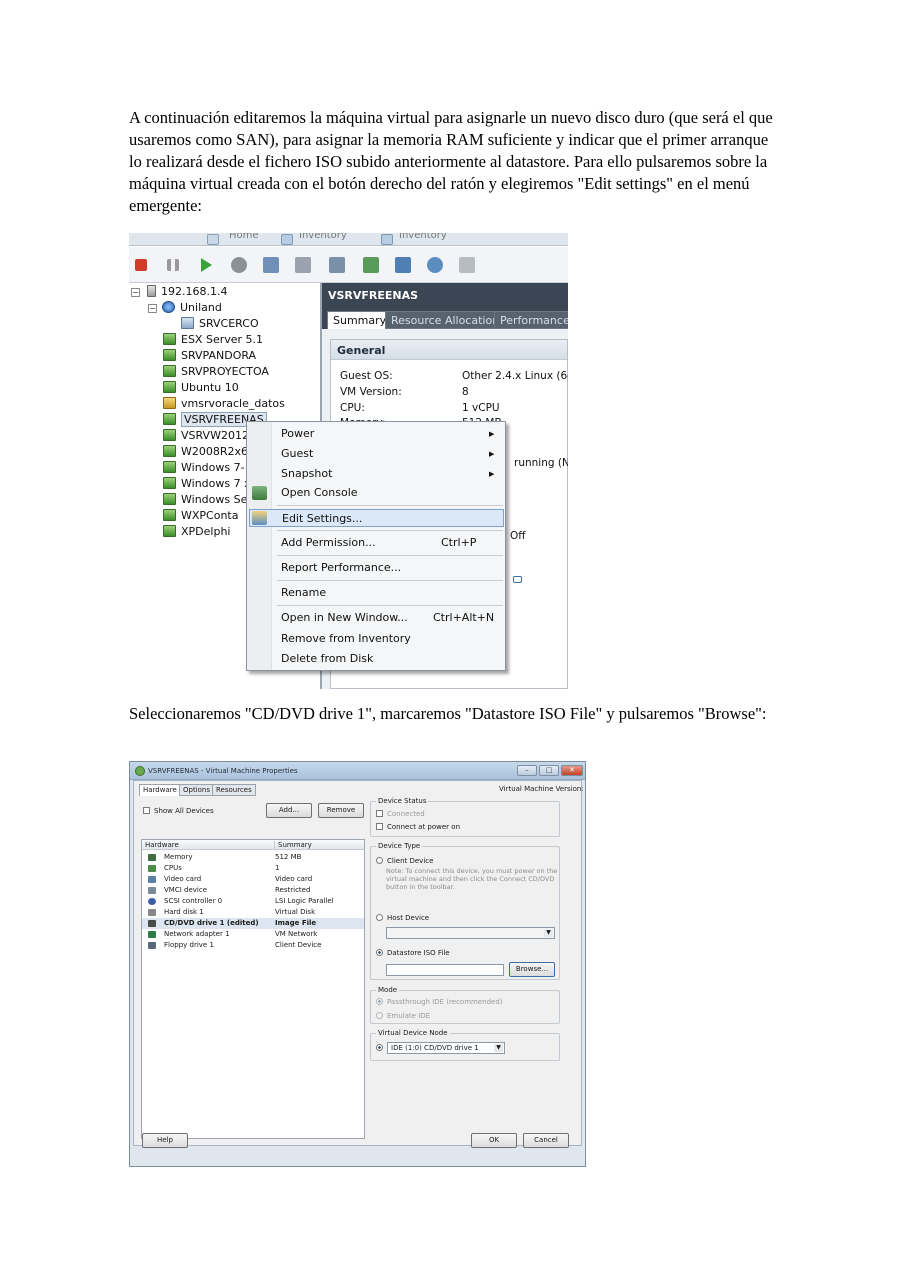 This screenshot has height=1280, width=906. What do you see at coordinates (253, 934) in the screenshot?
I see `table-row: Network adapter 1 VM Network` at bounding box center [253, 934].